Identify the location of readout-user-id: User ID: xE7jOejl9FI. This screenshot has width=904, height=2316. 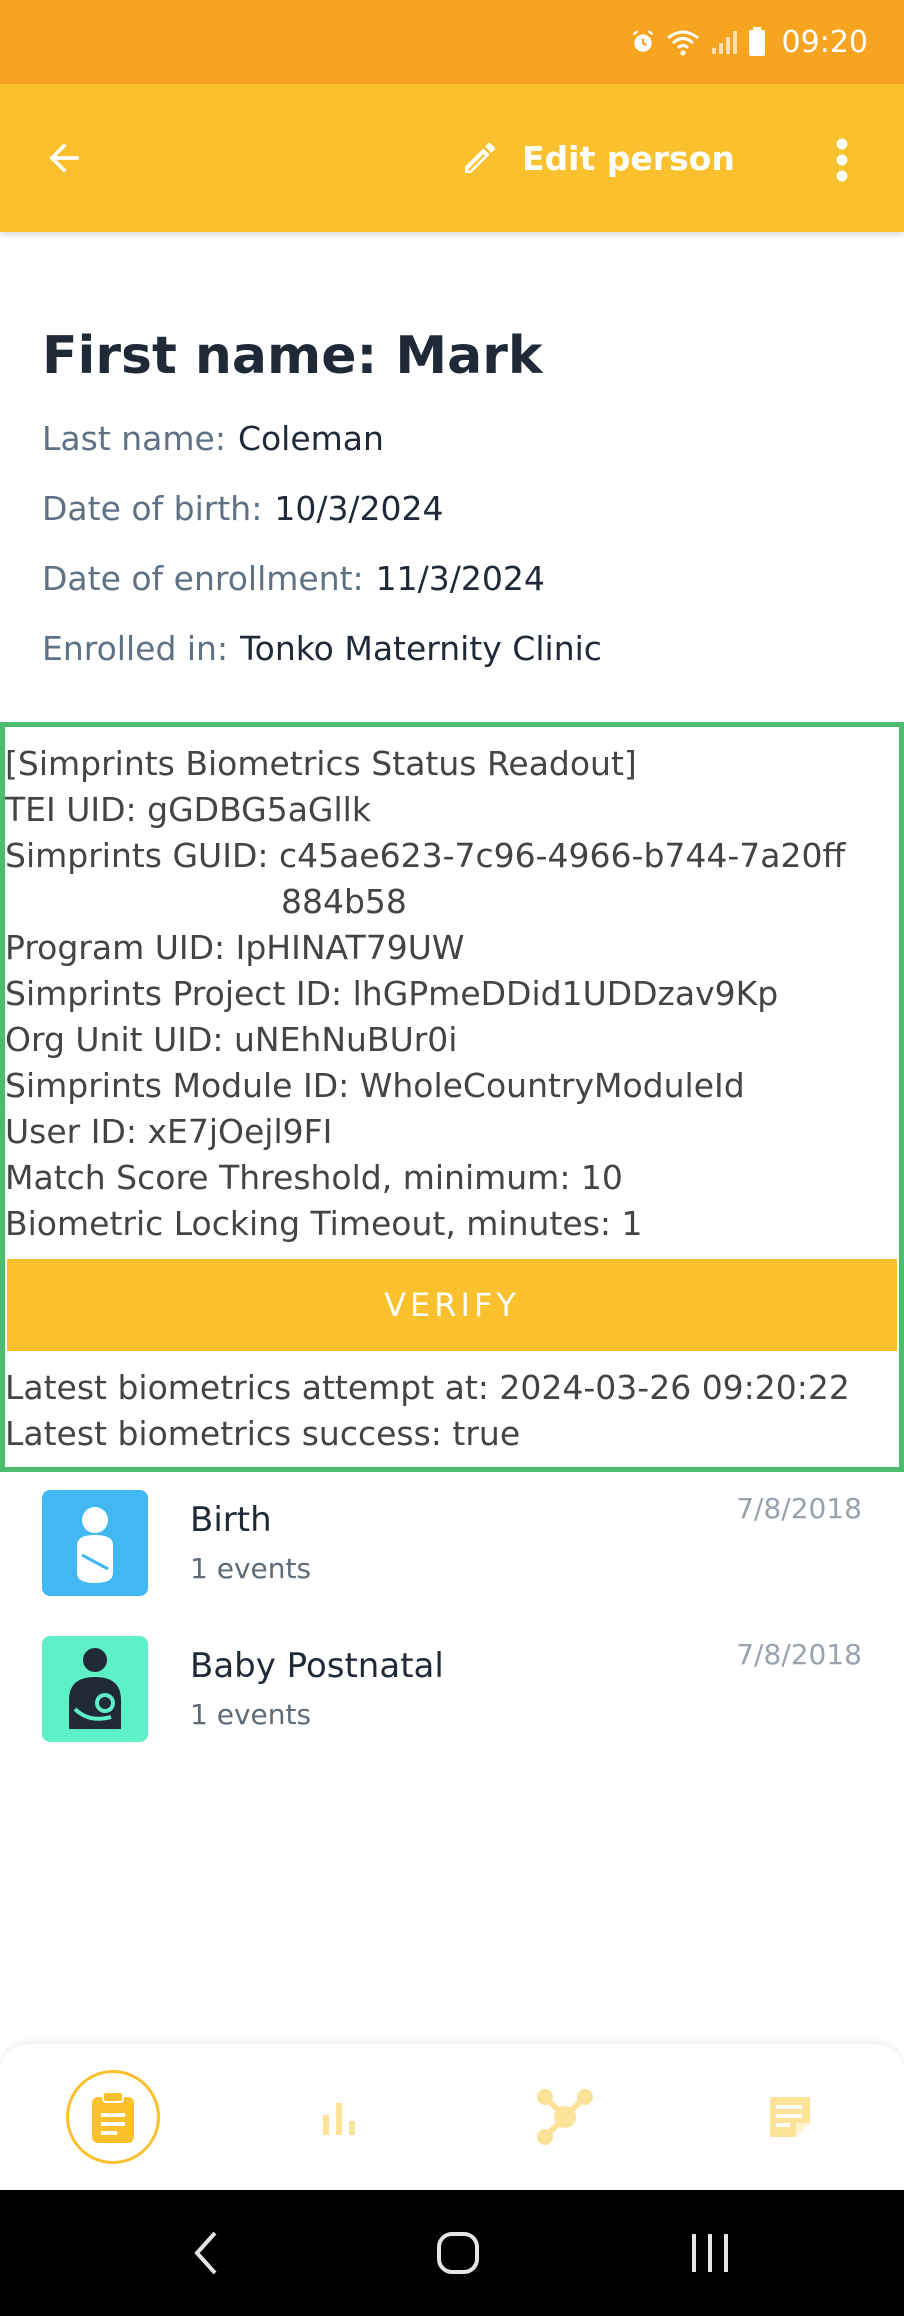
(169, 1131).